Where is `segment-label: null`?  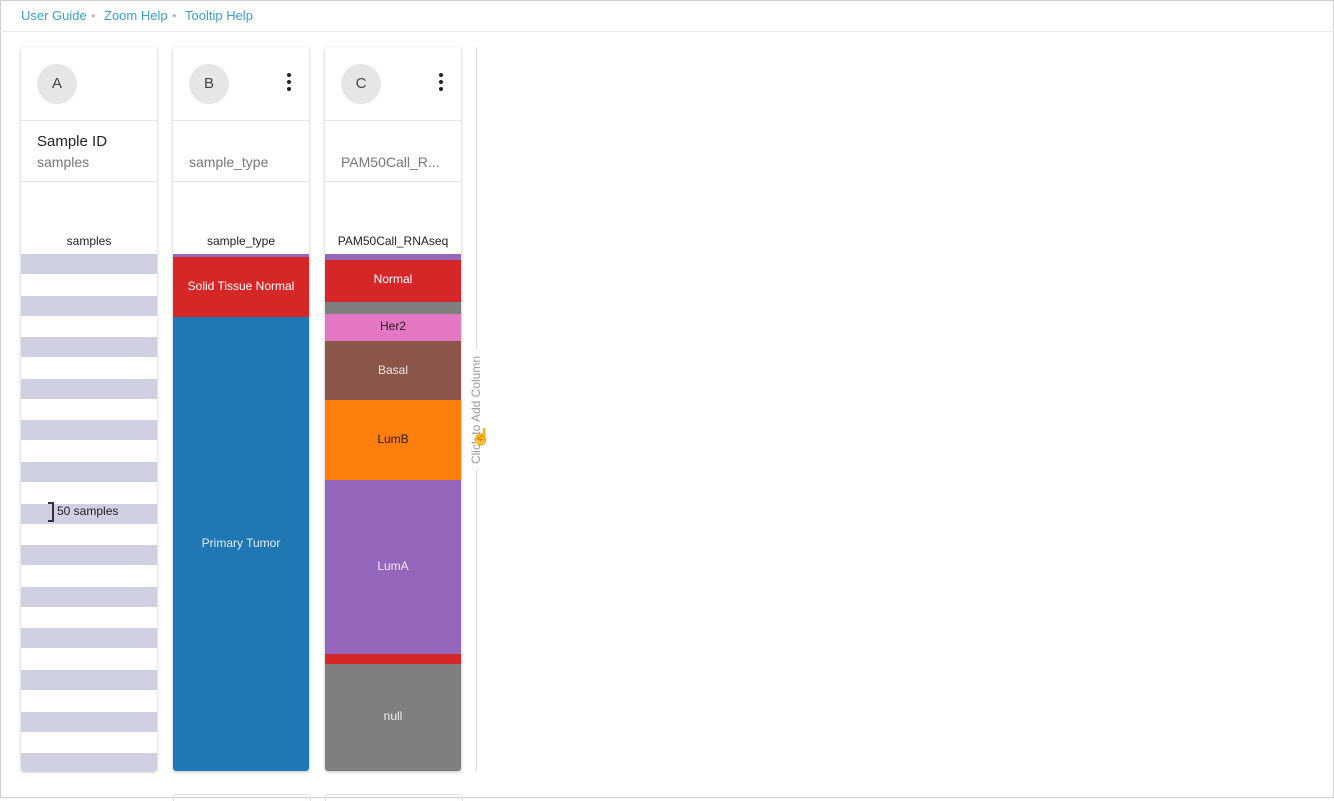
segment-label: null is located at coordinates (393, 716).